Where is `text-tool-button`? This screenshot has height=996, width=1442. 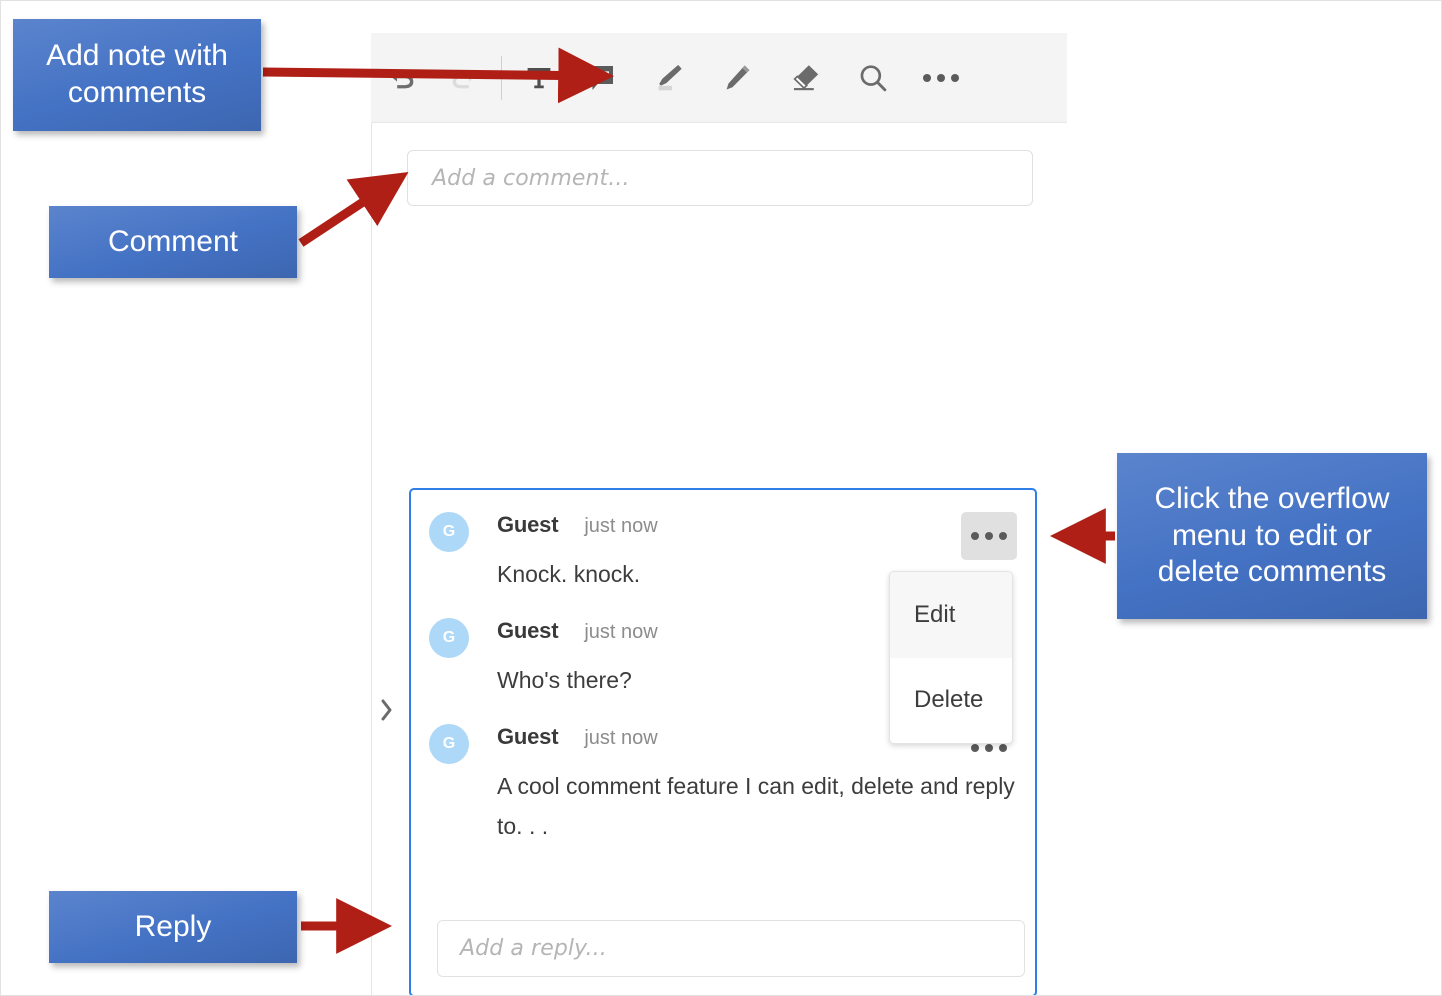
text-tool-button is located at coordinates (539, 78).